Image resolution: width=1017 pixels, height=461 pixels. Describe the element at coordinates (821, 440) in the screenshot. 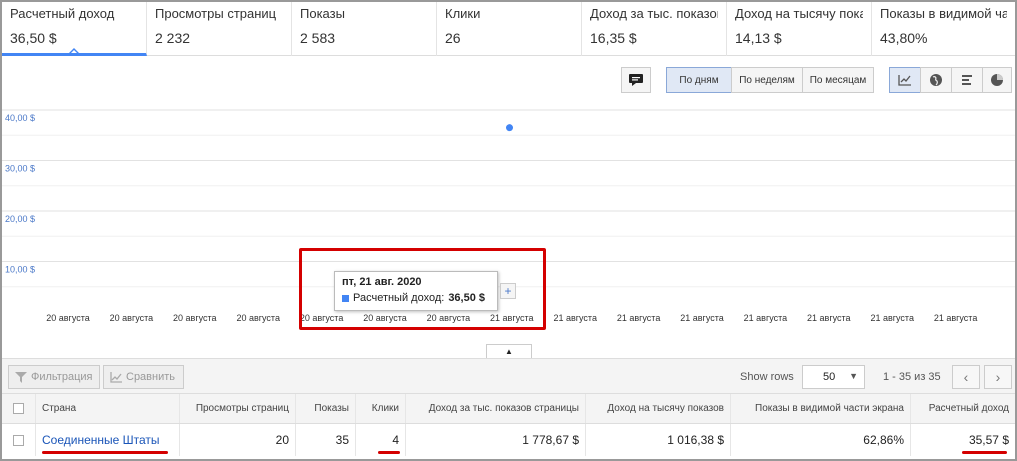

I see `cell-viewability: 62,86%` at that location.